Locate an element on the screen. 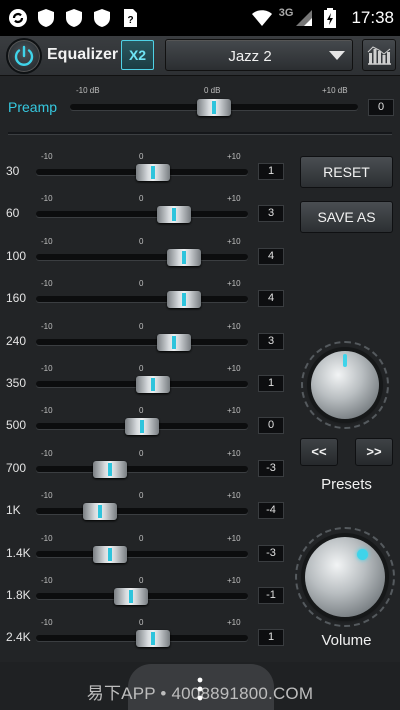 This screenshot has width=400, height=710. status-bar: ? 3G 17:38 is located at coordinates (200, 18).